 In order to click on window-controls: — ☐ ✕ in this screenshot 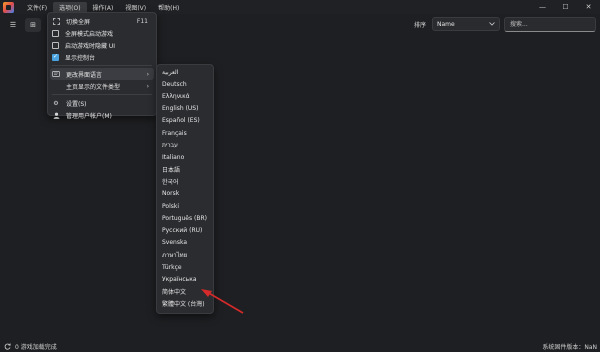, I will do `click(565, 7)`.